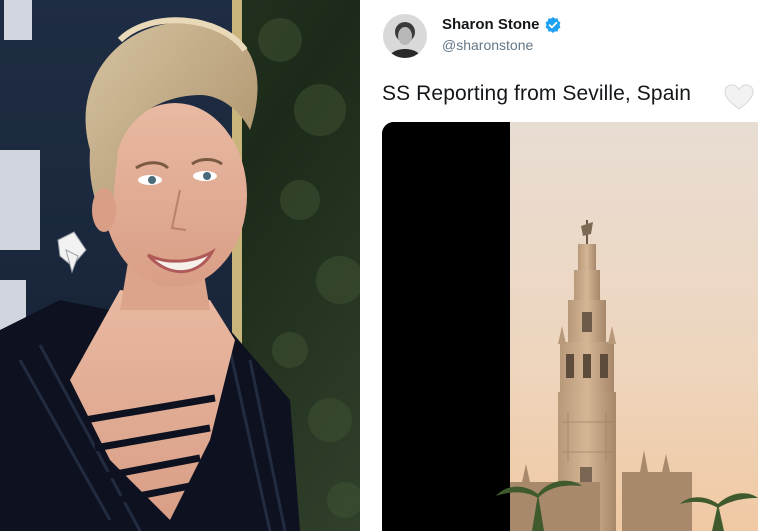 The height and width of the screenshot is (531, 758). What do you see at coordinates (739, 97) in the screenshot?
I see `white-heart-emoji-icon` at bounding box center [739, 97].